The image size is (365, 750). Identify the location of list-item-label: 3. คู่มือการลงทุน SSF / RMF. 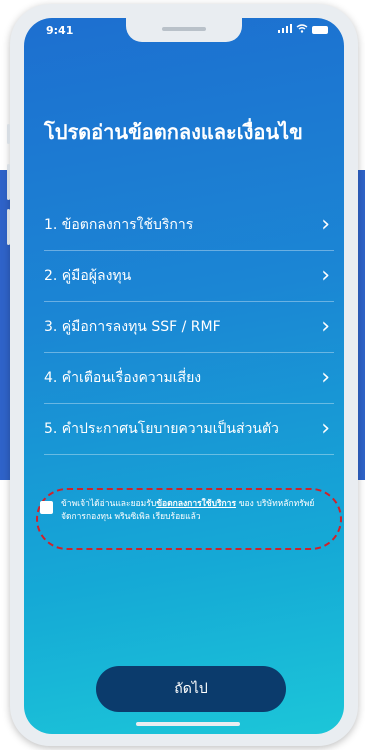
(132, 327).